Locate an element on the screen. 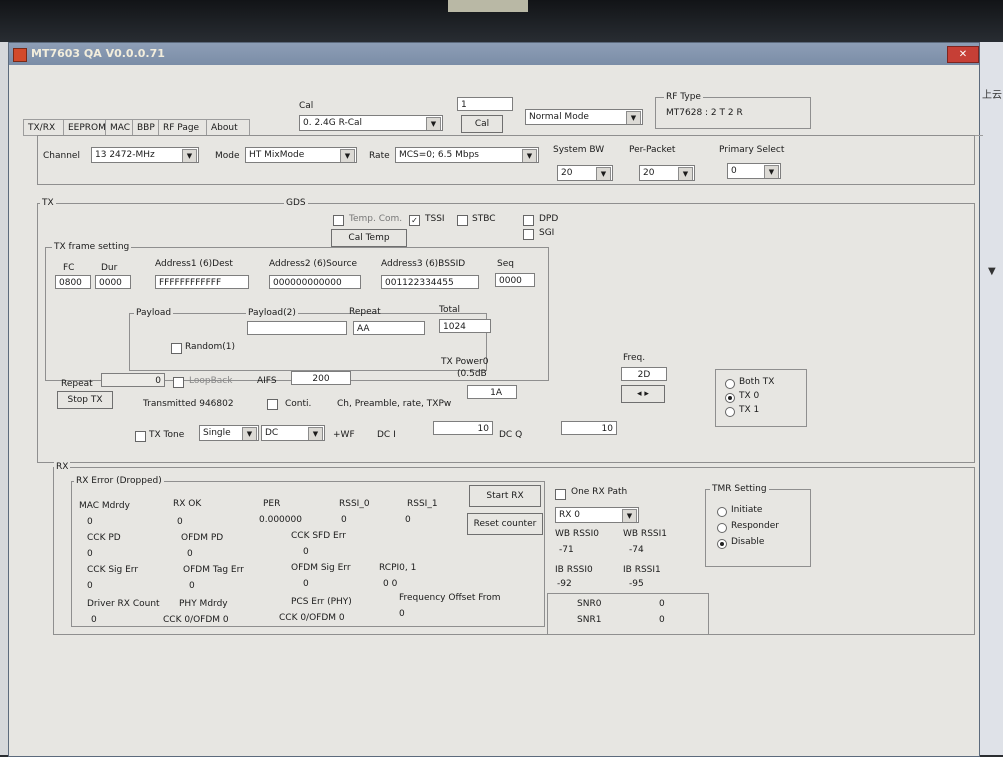 Image resolution: width=1003 pixels, height=757 pixels. one-rx-path-label: One RX Path is located at coordinates (599, 492).